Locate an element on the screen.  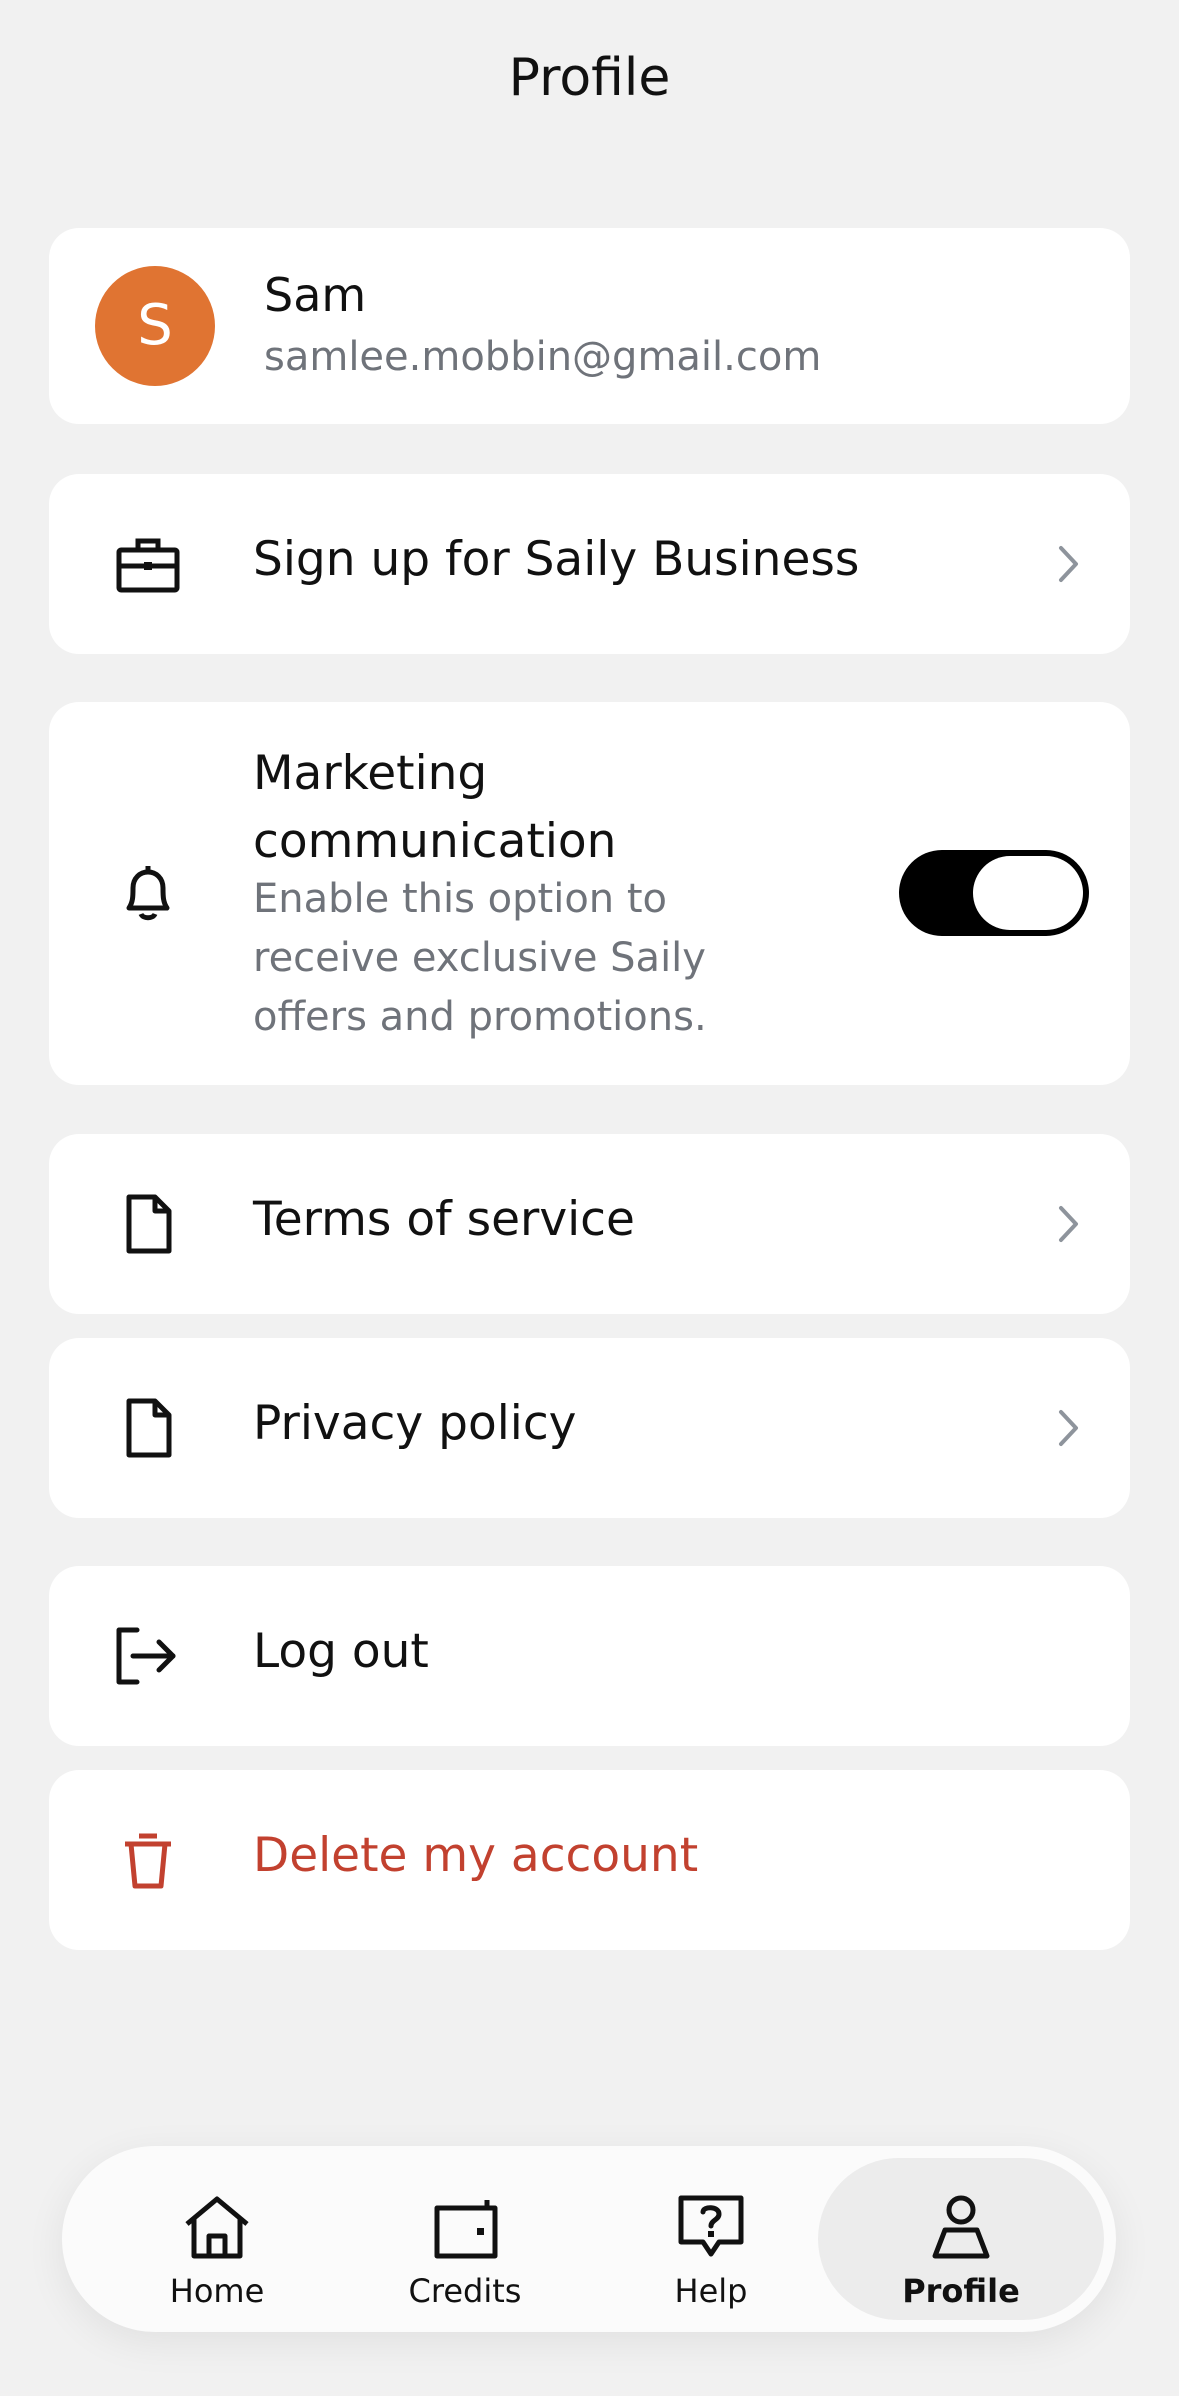
tab-help: Help is located at coordinates (711, 2239).